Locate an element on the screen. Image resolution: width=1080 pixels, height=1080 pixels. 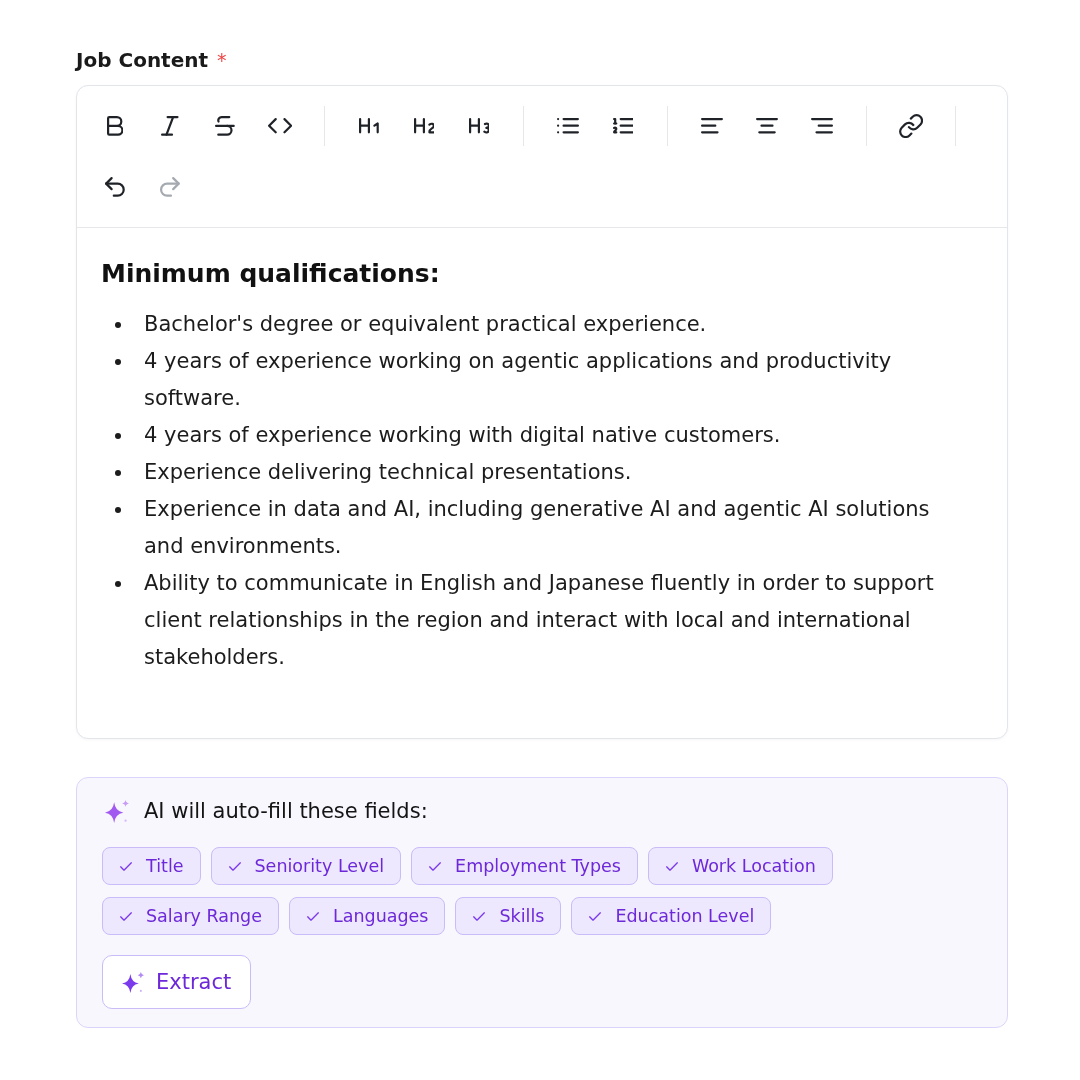
ai-panel-title: AI will auto-fill these fields: is located at coordinates (286, 811).